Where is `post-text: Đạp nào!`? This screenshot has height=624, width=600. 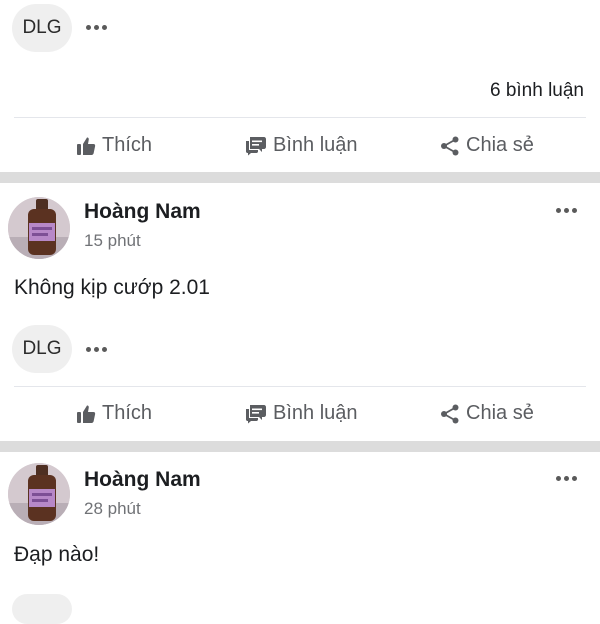 post-text: Đạp nào! is located at coordinates (57, 554).